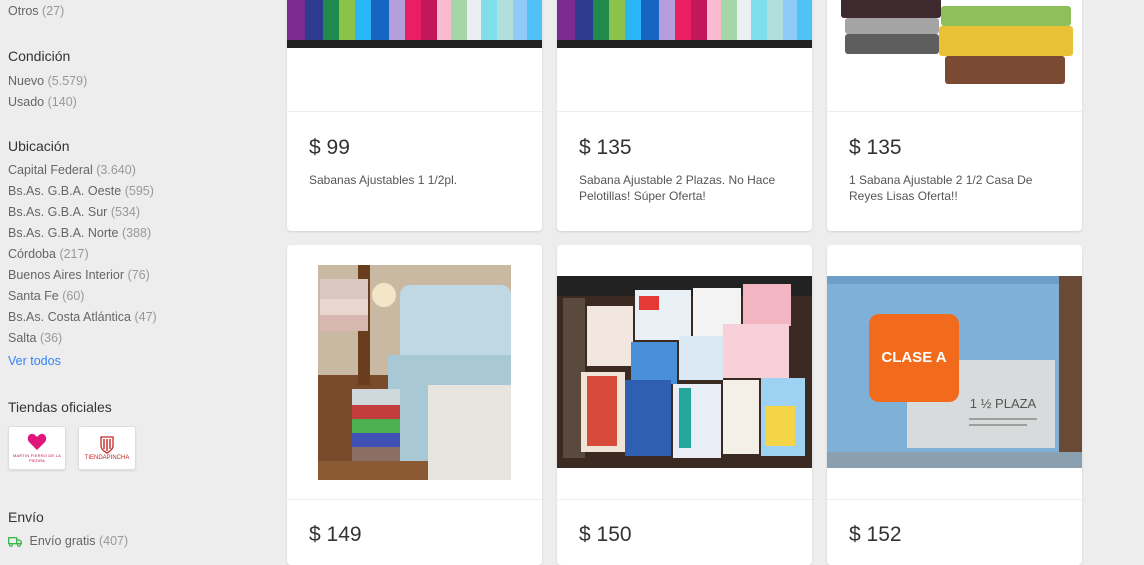  What do you see at coordinates (145, 317) in the screenshot?
I see `filter-count: (47)` at bounding box center [145, 317].